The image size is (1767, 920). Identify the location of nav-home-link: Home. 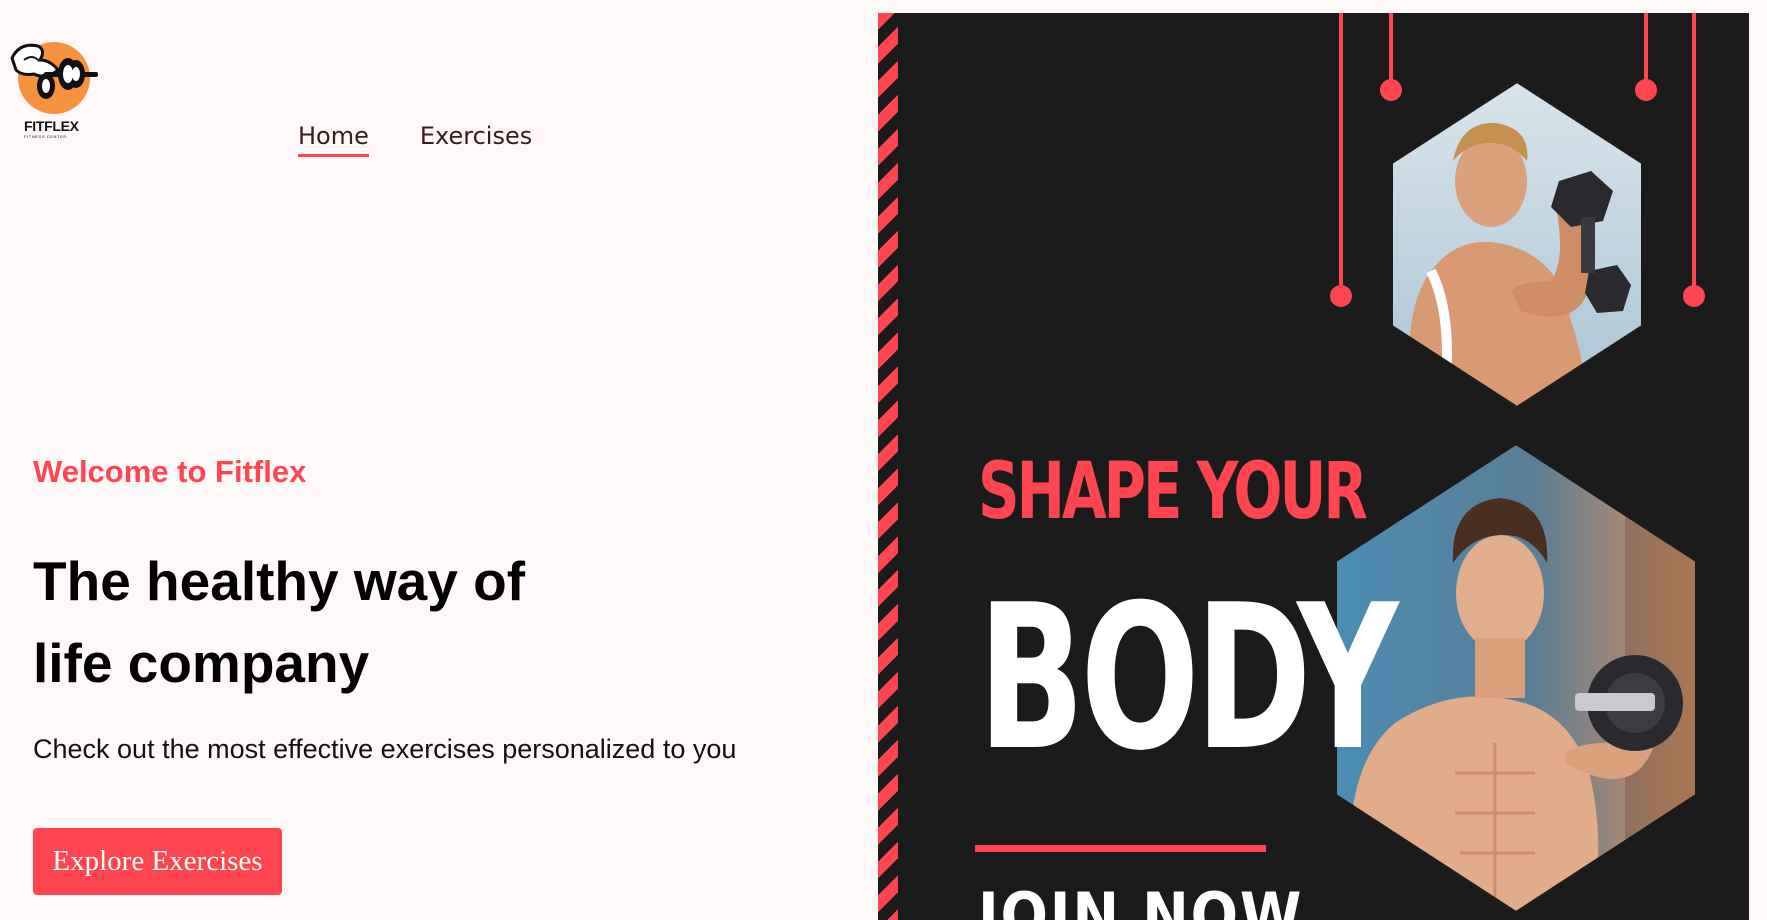
(333, 139).